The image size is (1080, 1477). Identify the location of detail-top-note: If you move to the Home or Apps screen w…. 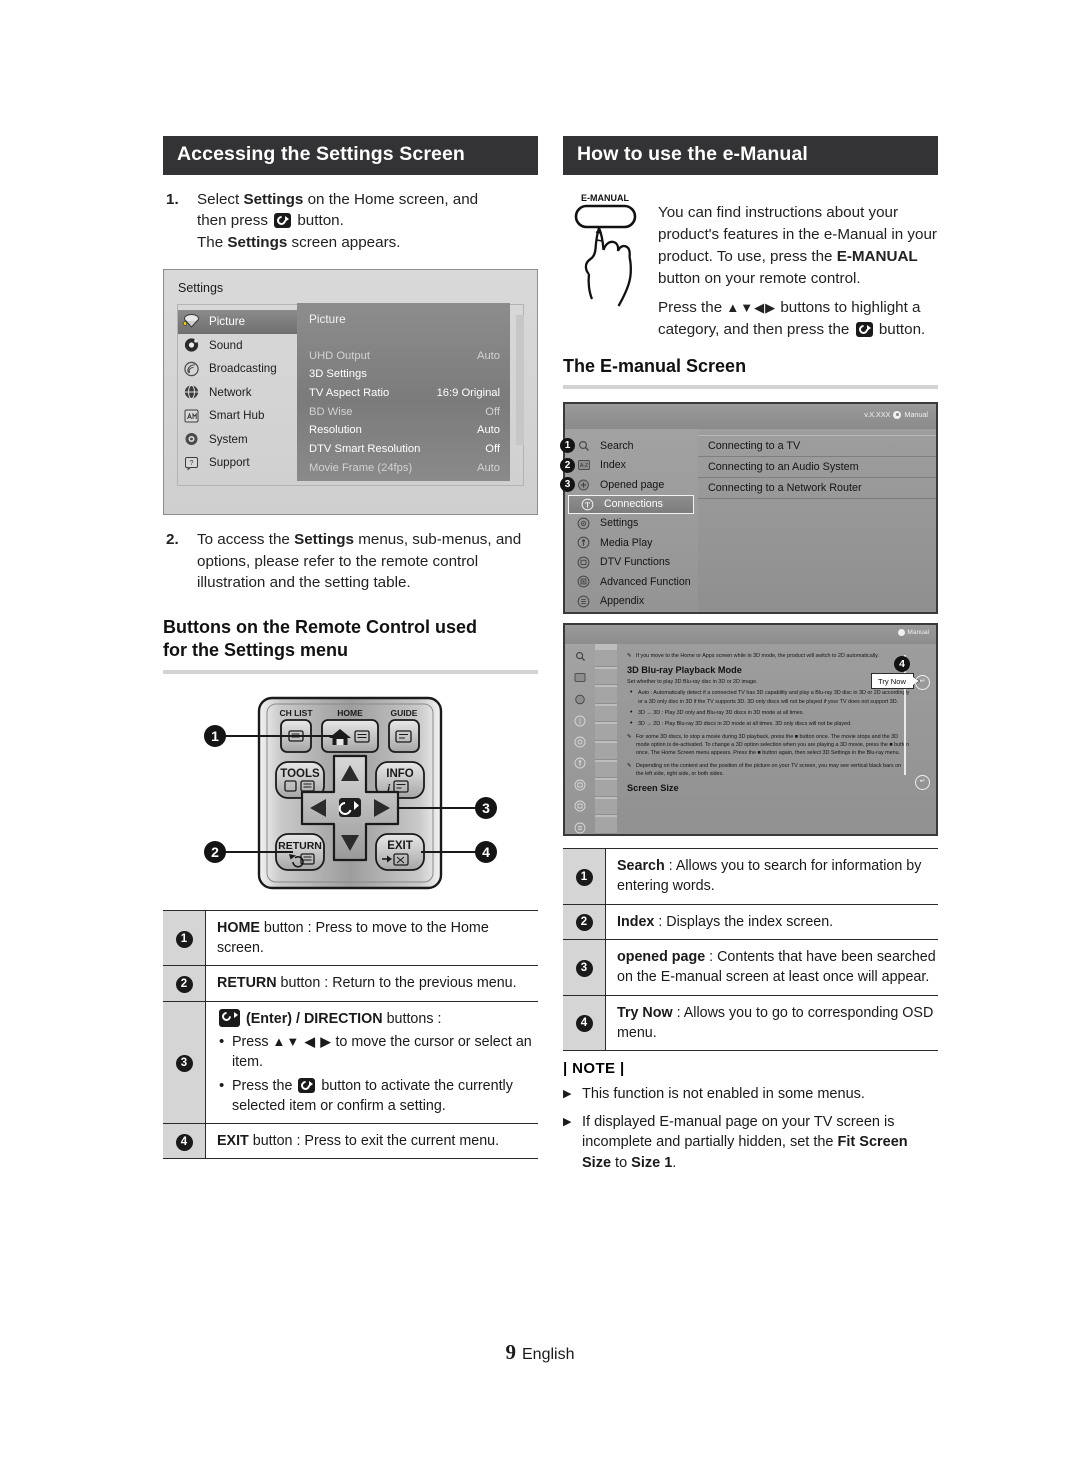
(768, 656).